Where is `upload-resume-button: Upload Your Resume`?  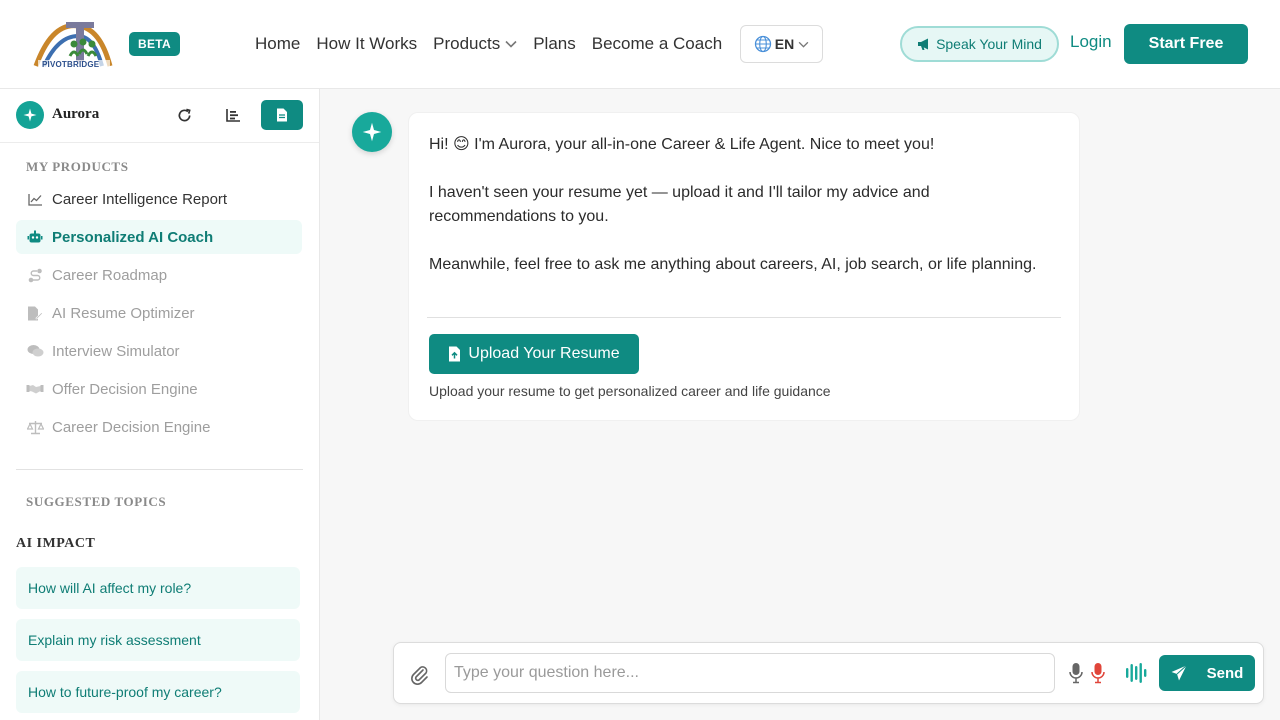 upload-resume-button: Upload Your Resume is located at coordinates (534, 354).